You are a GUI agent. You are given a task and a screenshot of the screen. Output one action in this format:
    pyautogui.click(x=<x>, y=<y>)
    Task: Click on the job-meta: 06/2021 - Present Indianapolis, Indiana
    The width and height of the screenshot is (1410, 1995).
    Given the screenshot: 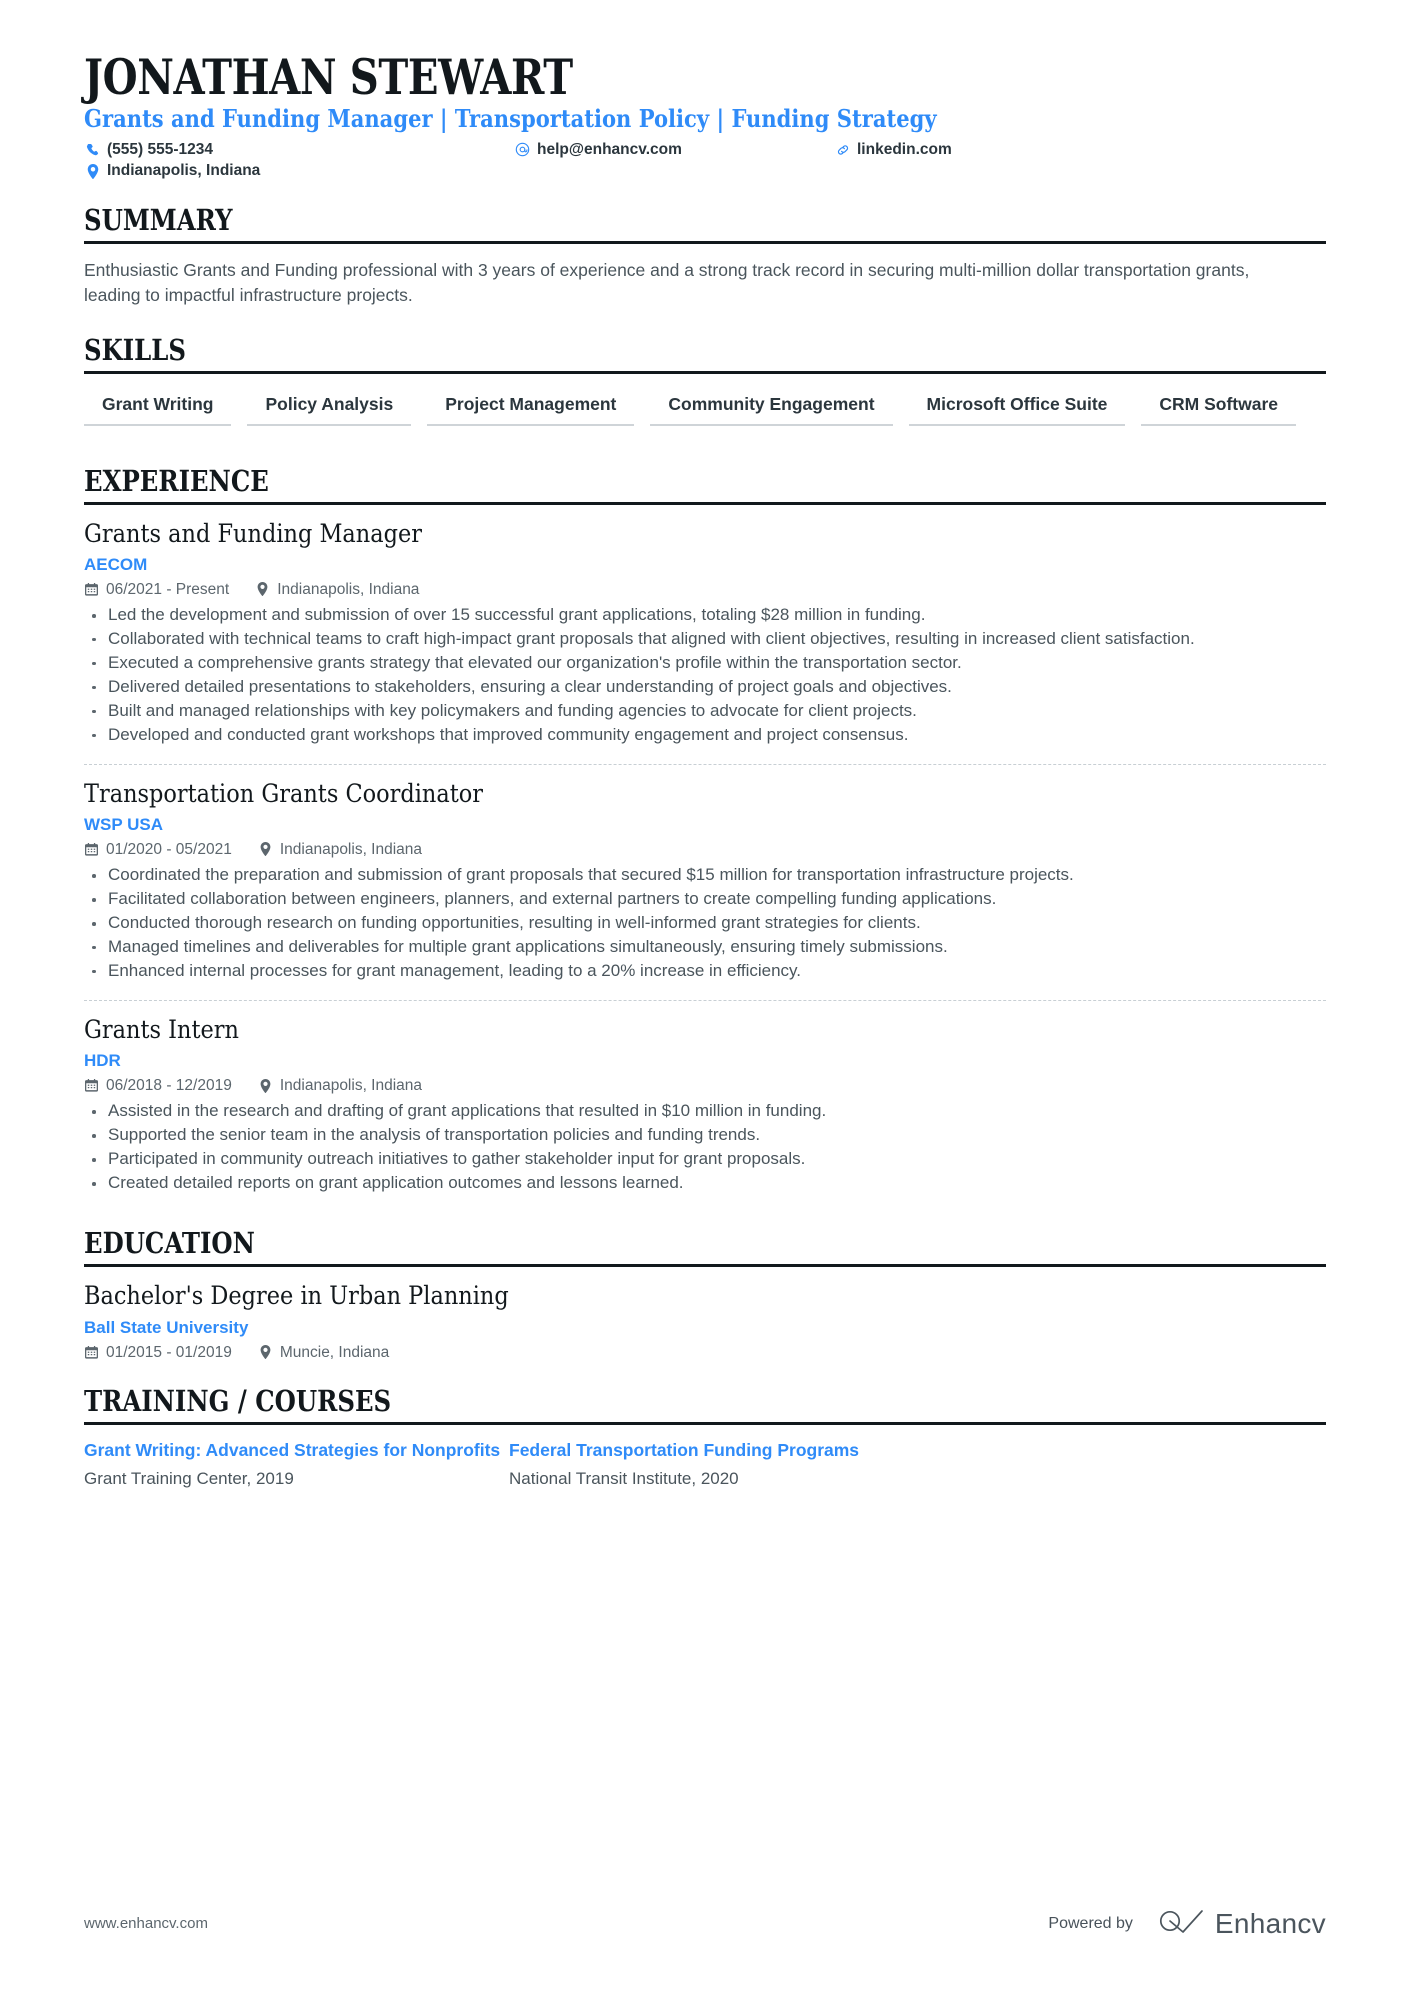 What is the action you would take?
    pyautogui.click(x=705, y=590)
    